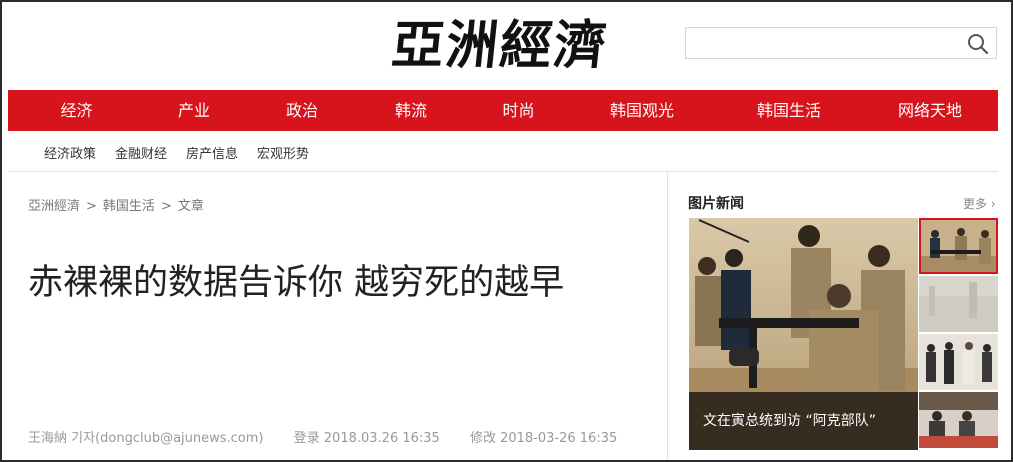 The width and height of the screenshot is (1013, 462). I want to click on breadcrumb-current: 文章, so click(191, 206).